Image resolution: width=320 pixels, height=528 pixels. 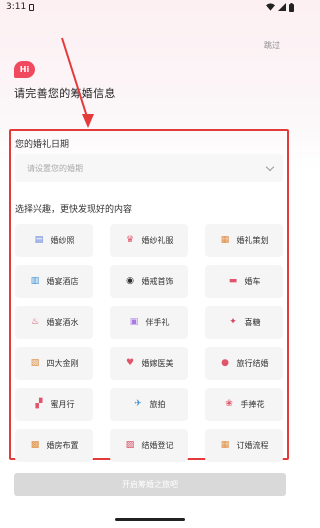 What do you see at coordinates (130, 281) in the screenshot?
I see `ring-icon: ◉` at bounding box center [130, 281].